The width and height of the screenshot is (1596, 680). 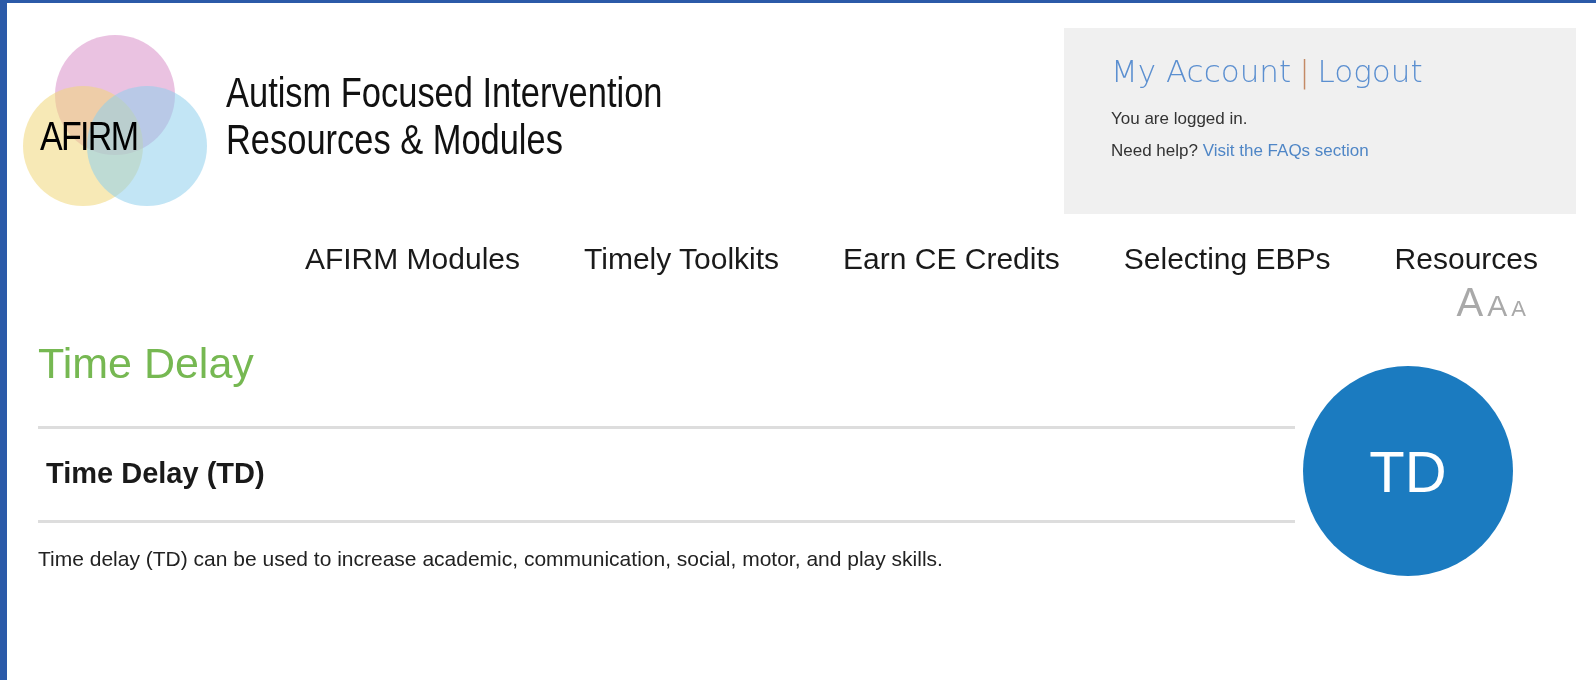 I want to click on logout-link: Logout, so click(x=1370, y=71).